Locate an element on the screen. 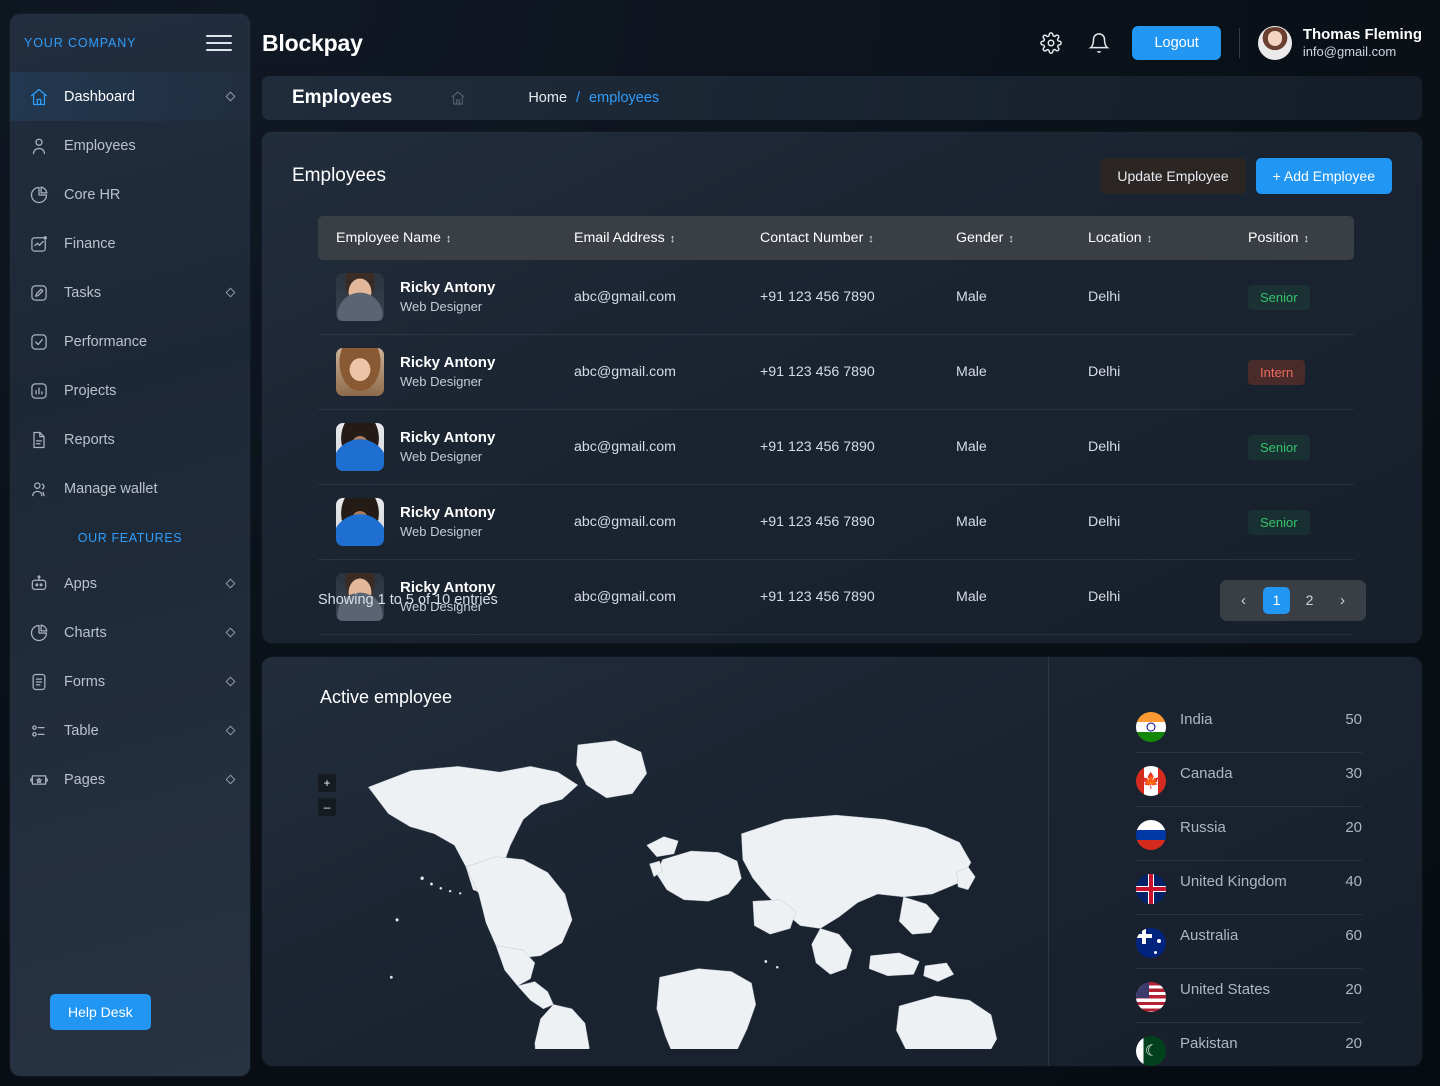 The height and width of the screenshot is (1086, 1440). map-zoom-in-button: + is located at coordinates (327, 783).